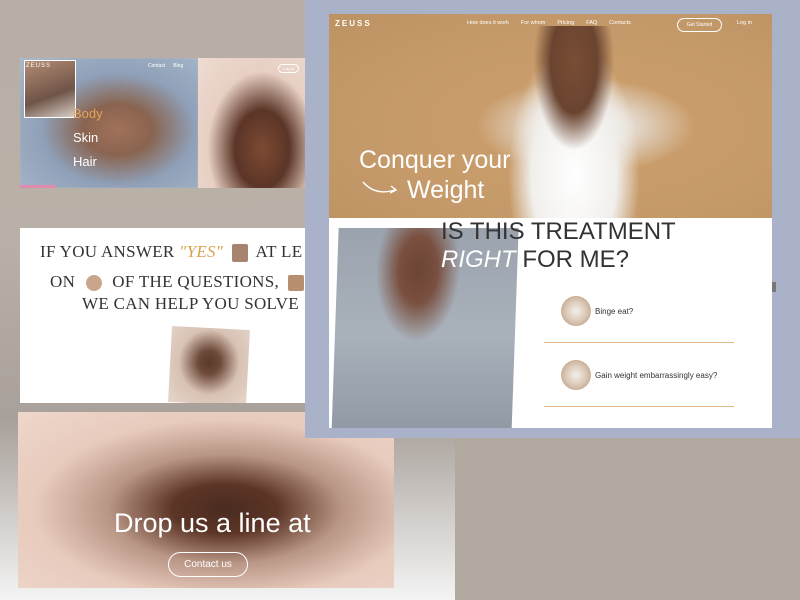 The height and width of the screenshot is (600, 800). What do you see at coordinates (88, 161) in the screenshot?
I see `menu-item-hair: Hair` at bounding box center [88, 161].